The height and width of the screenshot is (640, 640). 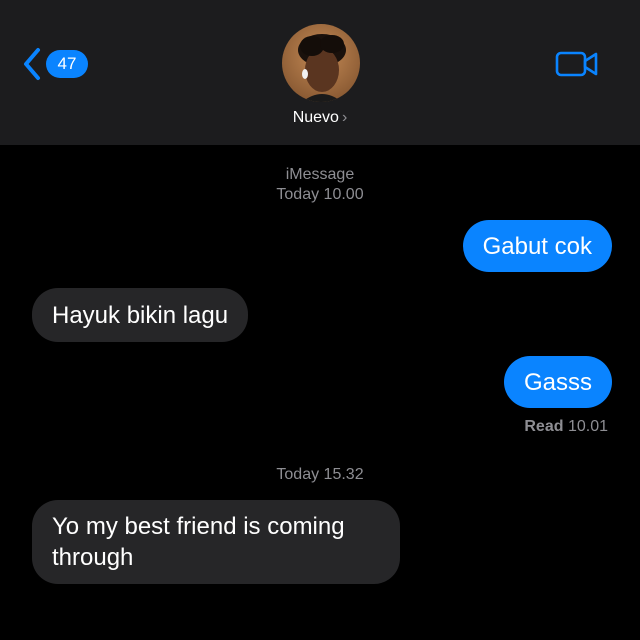 I want to click on contact-name: Nuevo, so click(x=315, y=117).